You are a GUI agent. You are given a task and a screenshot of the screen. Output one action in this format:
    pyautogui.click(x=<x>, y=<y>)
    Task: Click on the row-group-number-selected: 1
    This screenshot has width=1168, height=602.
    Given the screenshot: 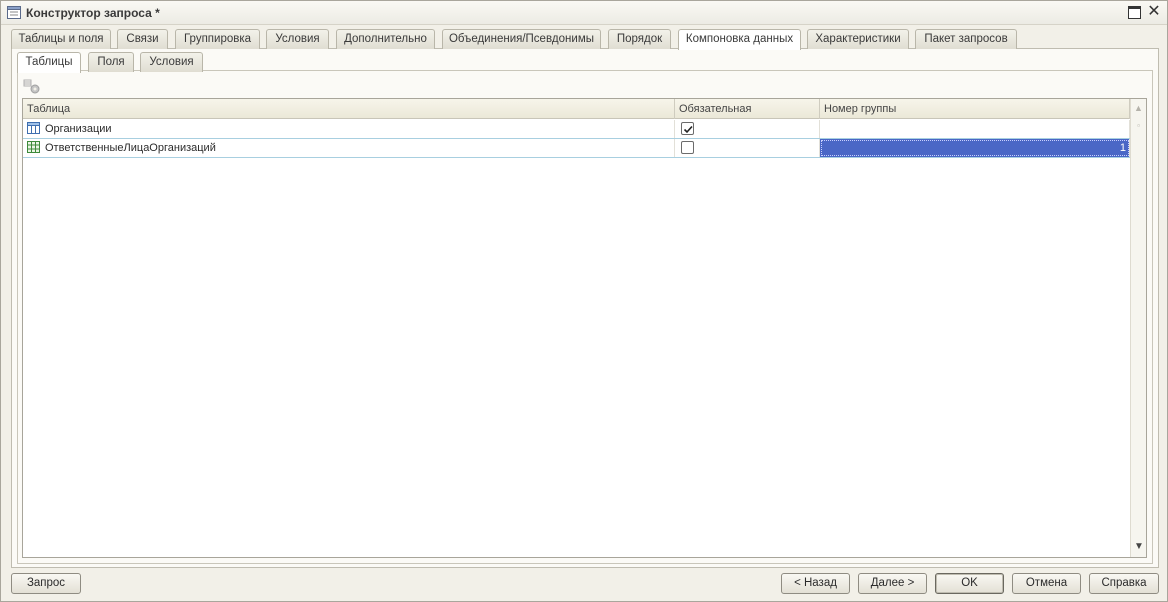 What is the action you would take?
    pyautogui.click(x=975, y=148)
    